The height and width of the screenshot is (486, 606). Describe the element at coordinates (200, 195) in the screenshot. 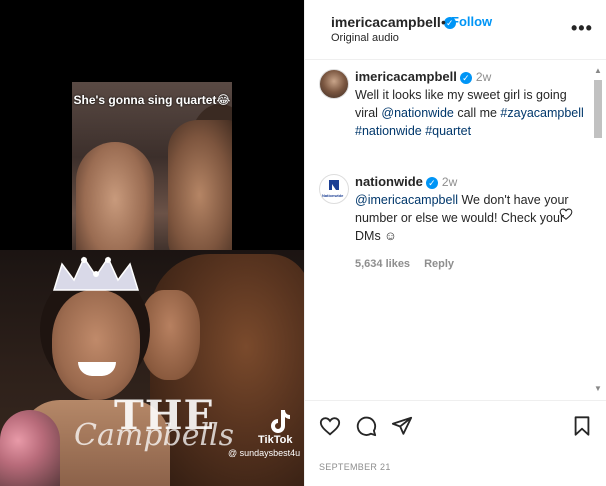

I see `inset-mother-photo` at that location.